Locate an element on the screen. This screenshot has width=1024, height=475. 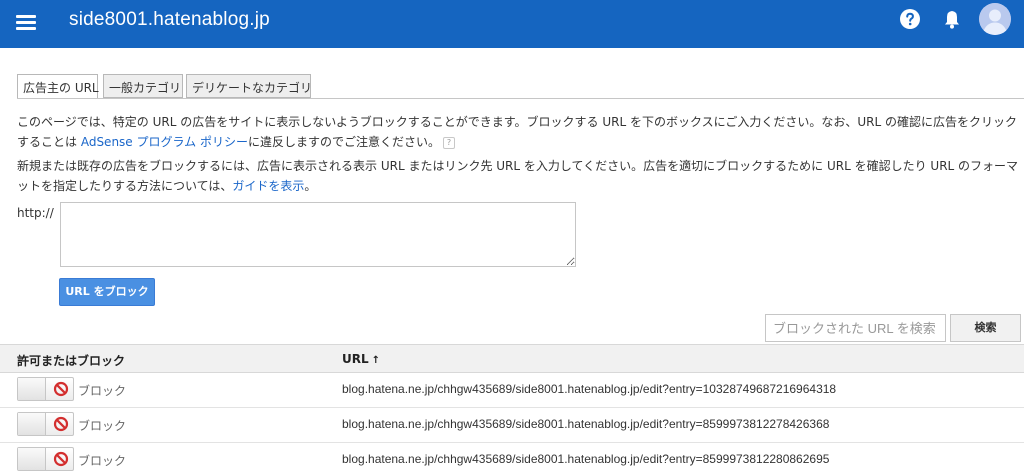
column-header-url: URL ↑ is located at coordinates (361, 359).